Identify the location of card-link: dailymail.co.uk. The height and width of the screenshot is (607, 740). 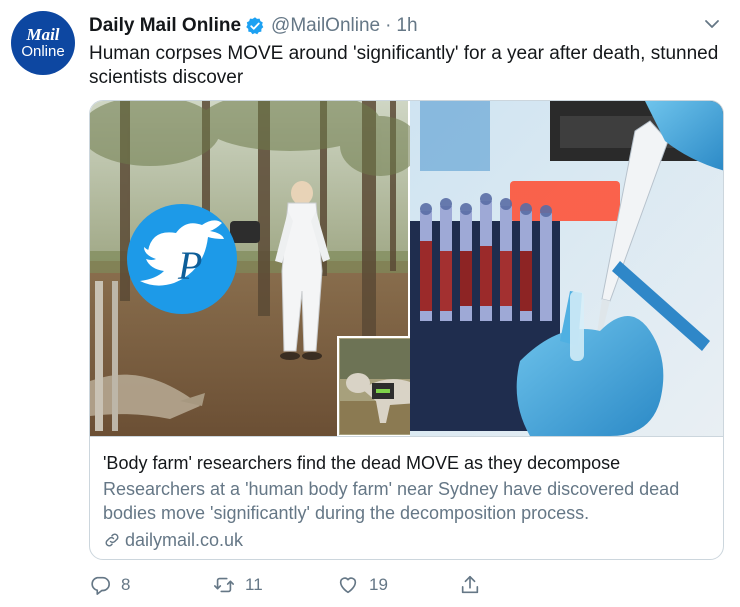
(407, 540).